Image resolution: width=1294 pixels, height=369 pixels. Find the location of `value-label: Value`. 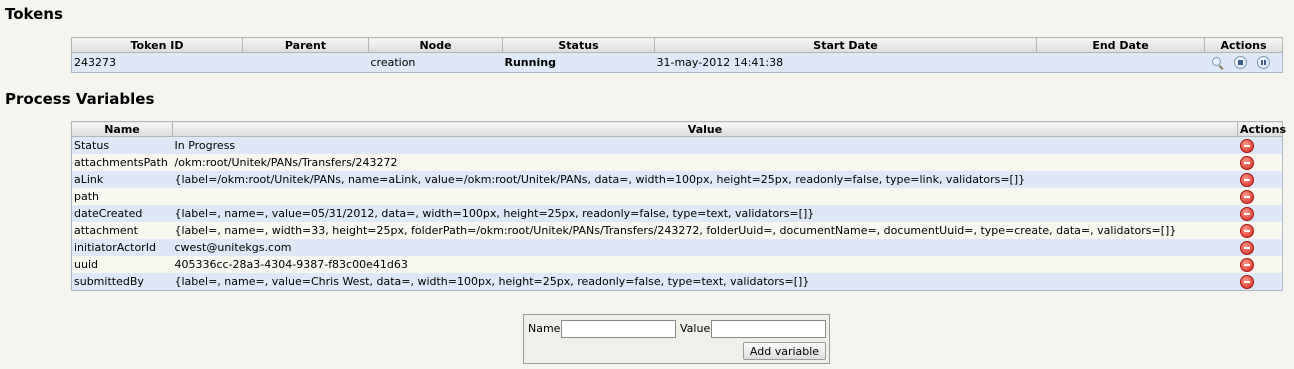

value-label: Value is located at coordinates (695, 328).